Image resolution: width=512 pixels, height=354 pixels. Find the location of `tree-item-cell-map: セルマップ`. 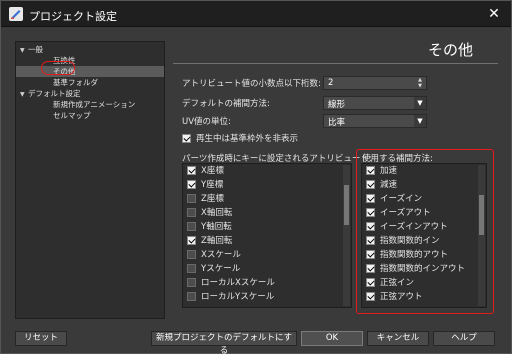

tree-item-cell-map: セルマップ is located at coordinates (90, 115).